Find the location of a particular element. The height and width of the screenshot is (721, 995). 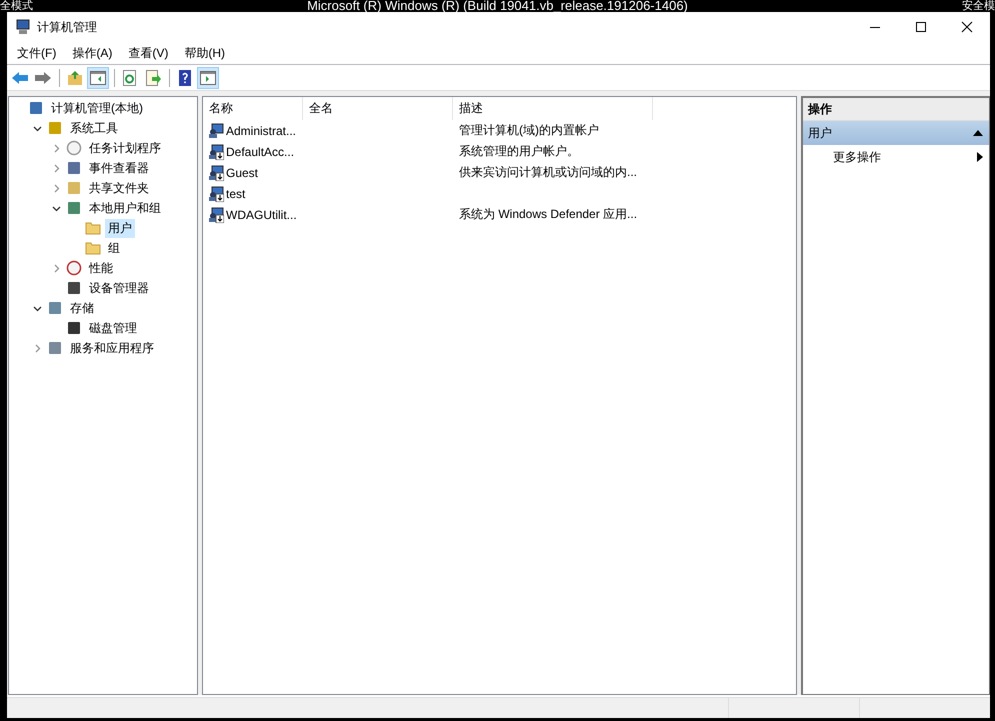

collapse-arrow-icon is located at coordinates (978, 133).